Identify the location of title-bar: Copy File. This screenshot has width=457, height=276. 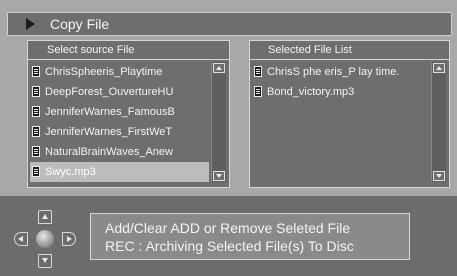
(229, 24).